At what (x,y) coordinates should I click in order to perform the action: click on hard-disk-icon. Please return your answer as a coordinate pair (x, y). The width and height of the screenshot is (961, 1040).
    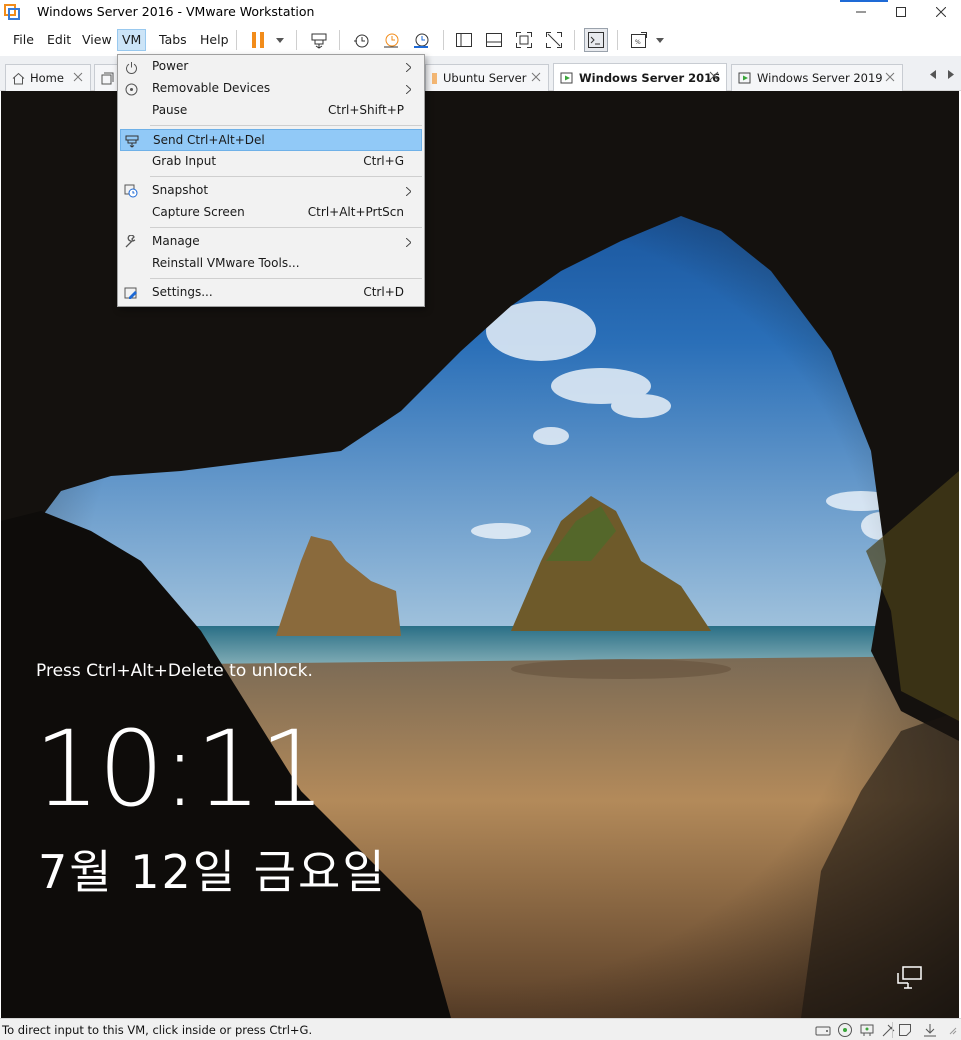
    Looking at the image, I should click on (823, 1030).